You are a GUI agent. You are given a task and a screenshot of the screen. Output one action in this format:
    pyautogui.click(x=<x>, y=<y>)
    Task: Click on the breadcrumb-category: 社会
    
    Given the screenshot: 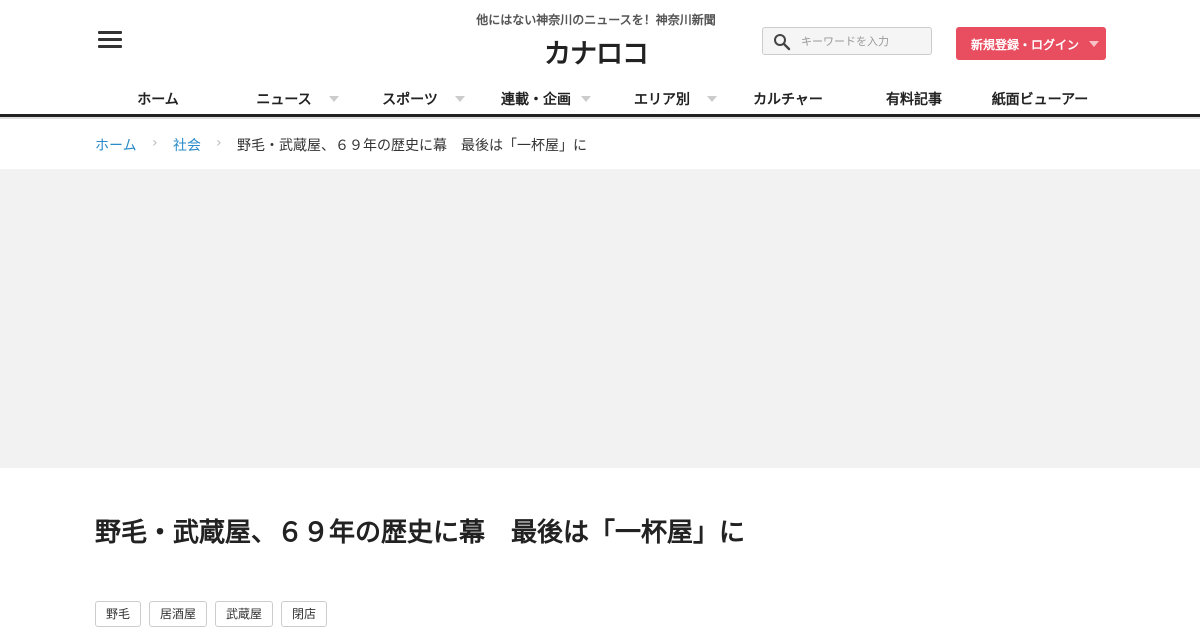 What is the action you would take?
    pyautogui.click(x=187, y=145)
    